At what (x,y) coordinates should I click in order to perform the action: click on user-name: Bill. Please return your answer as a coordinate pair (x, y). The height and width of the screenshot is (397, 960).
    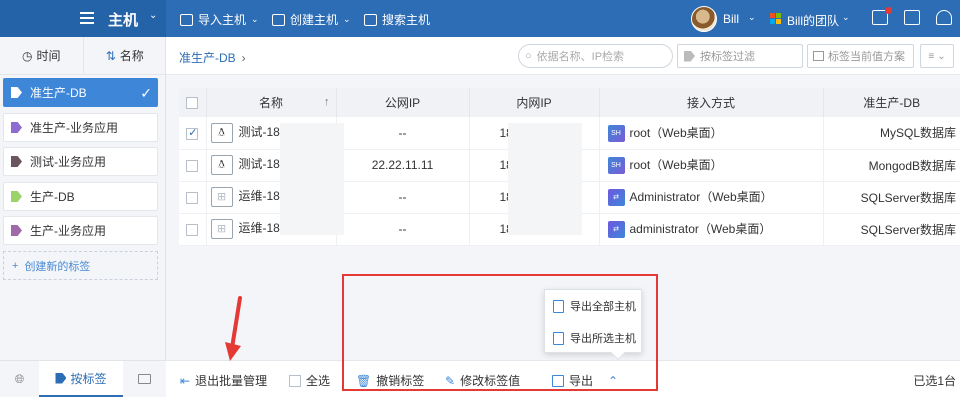
    Looking at the image, I should click on (731, 19).